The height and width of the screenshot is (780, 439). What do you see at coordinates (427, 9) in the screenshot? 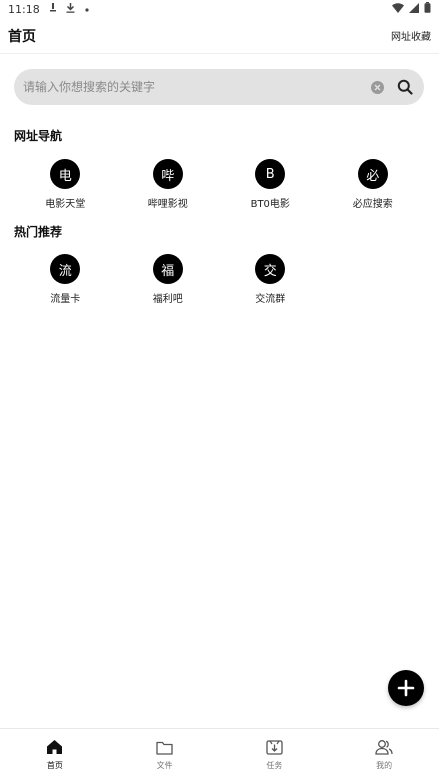
I see `battery-icon` at bounding box center [427, 9].